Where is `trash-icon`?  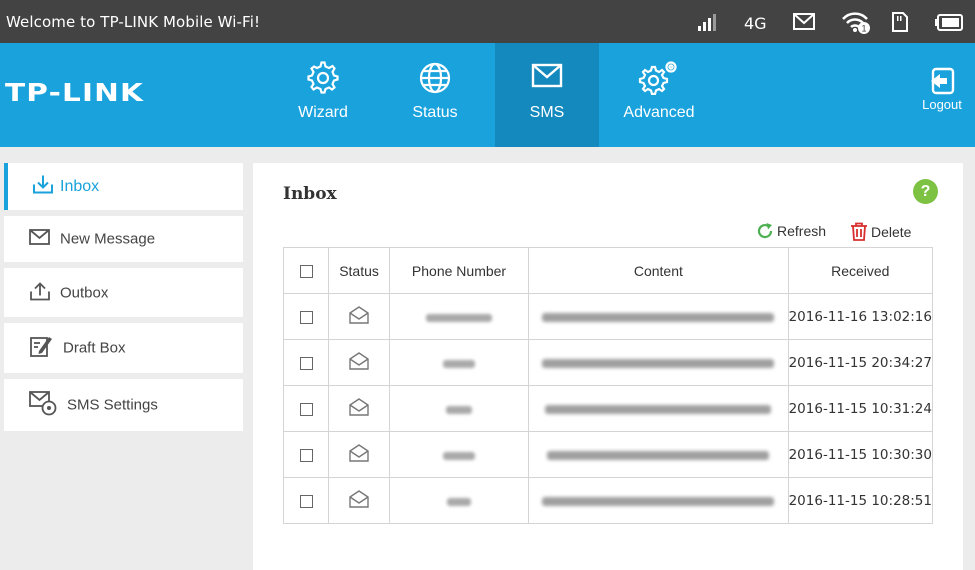
trash-icon is located at coordinates (859, 231).